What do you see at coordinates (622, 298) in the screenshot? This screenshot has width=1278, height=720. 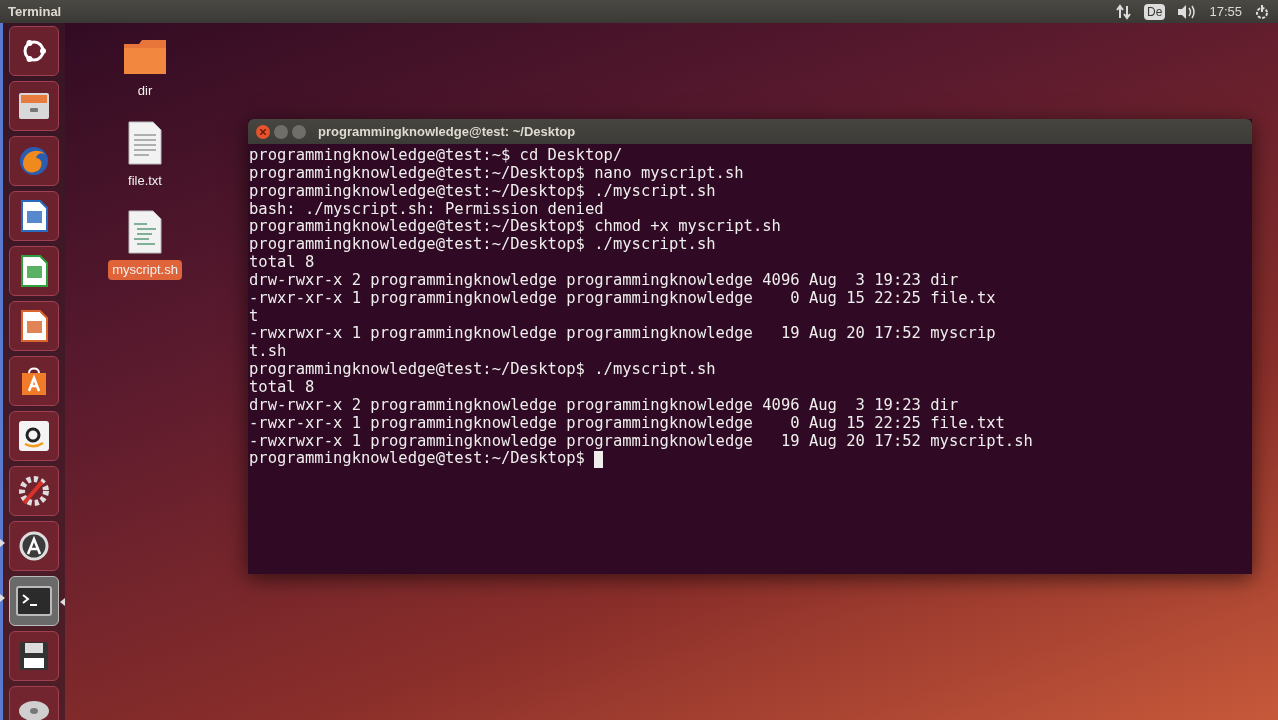 I see `terminal-line: -rwxr-xr-x 1 programmingknowledge programmingknowledge 0 Aug 15 22:25 file.tx` at bounding box center [622, 298].